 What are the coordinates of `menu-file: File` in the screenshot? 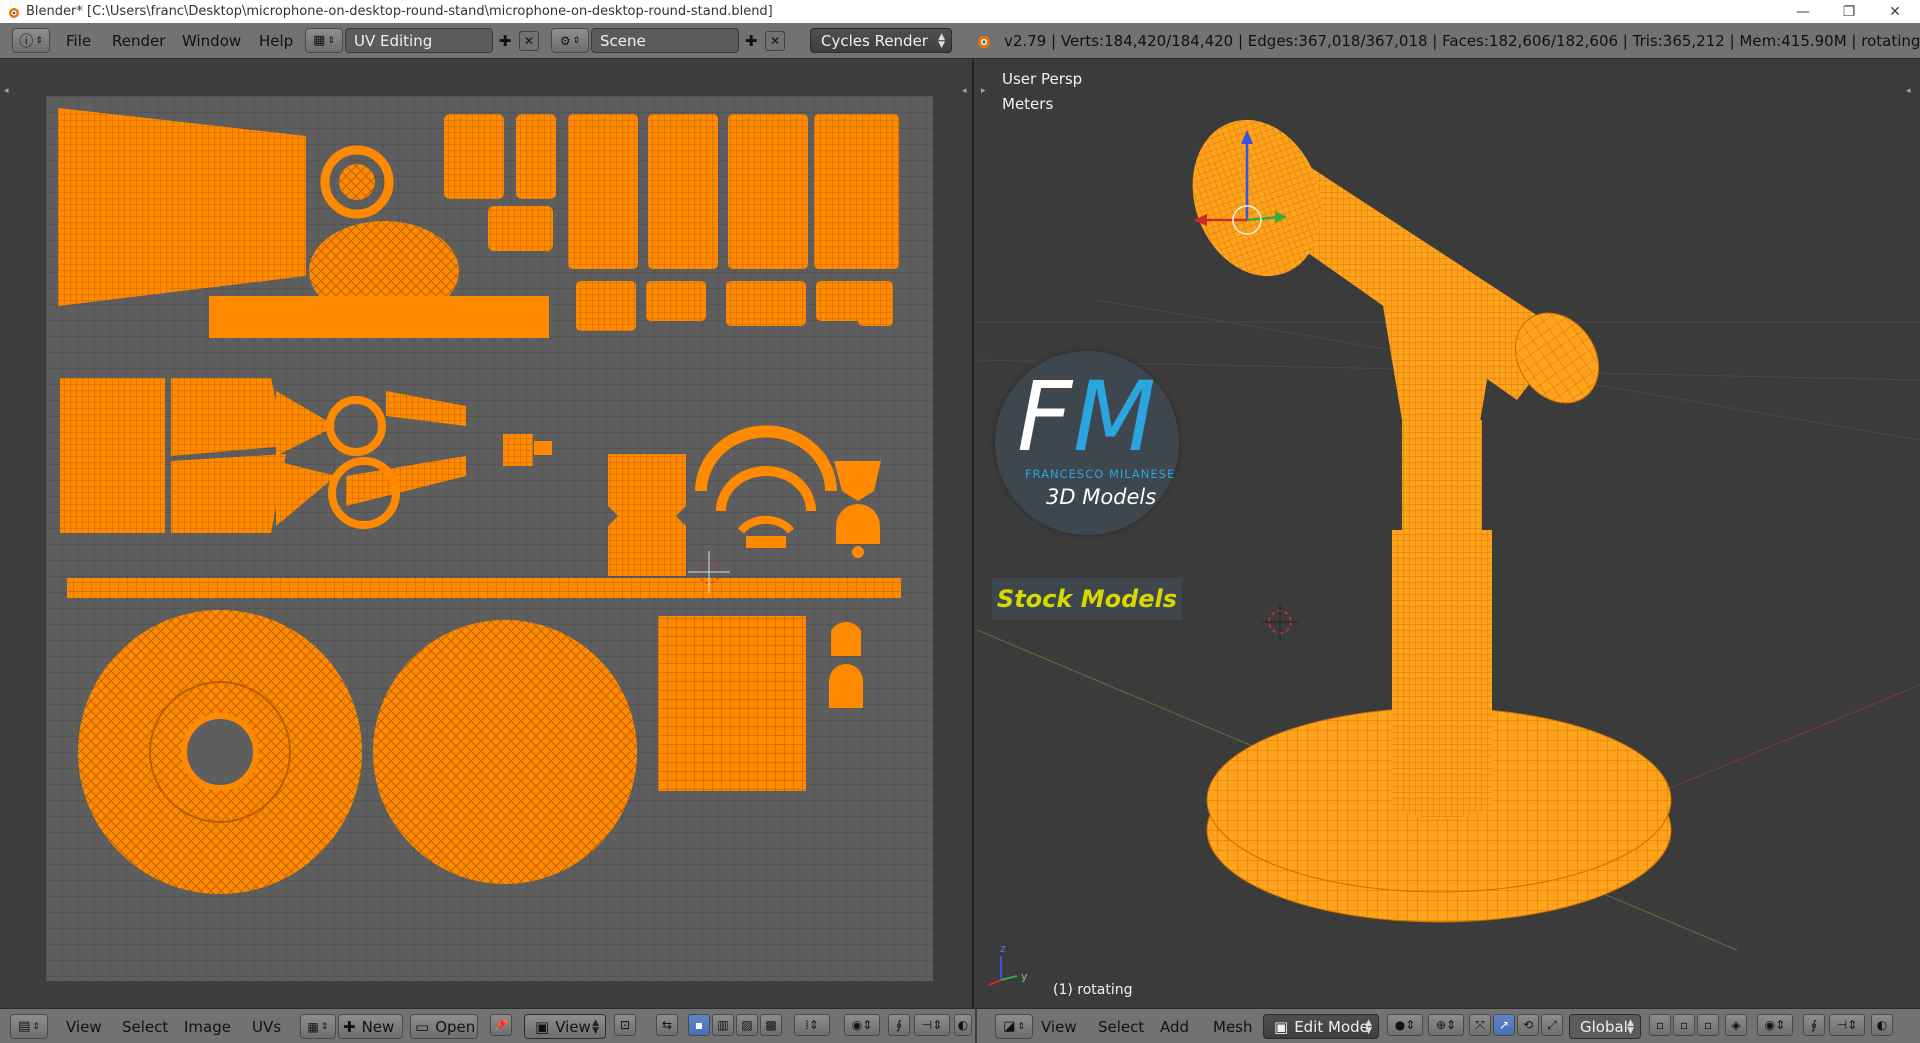 It's located at (78, 41).